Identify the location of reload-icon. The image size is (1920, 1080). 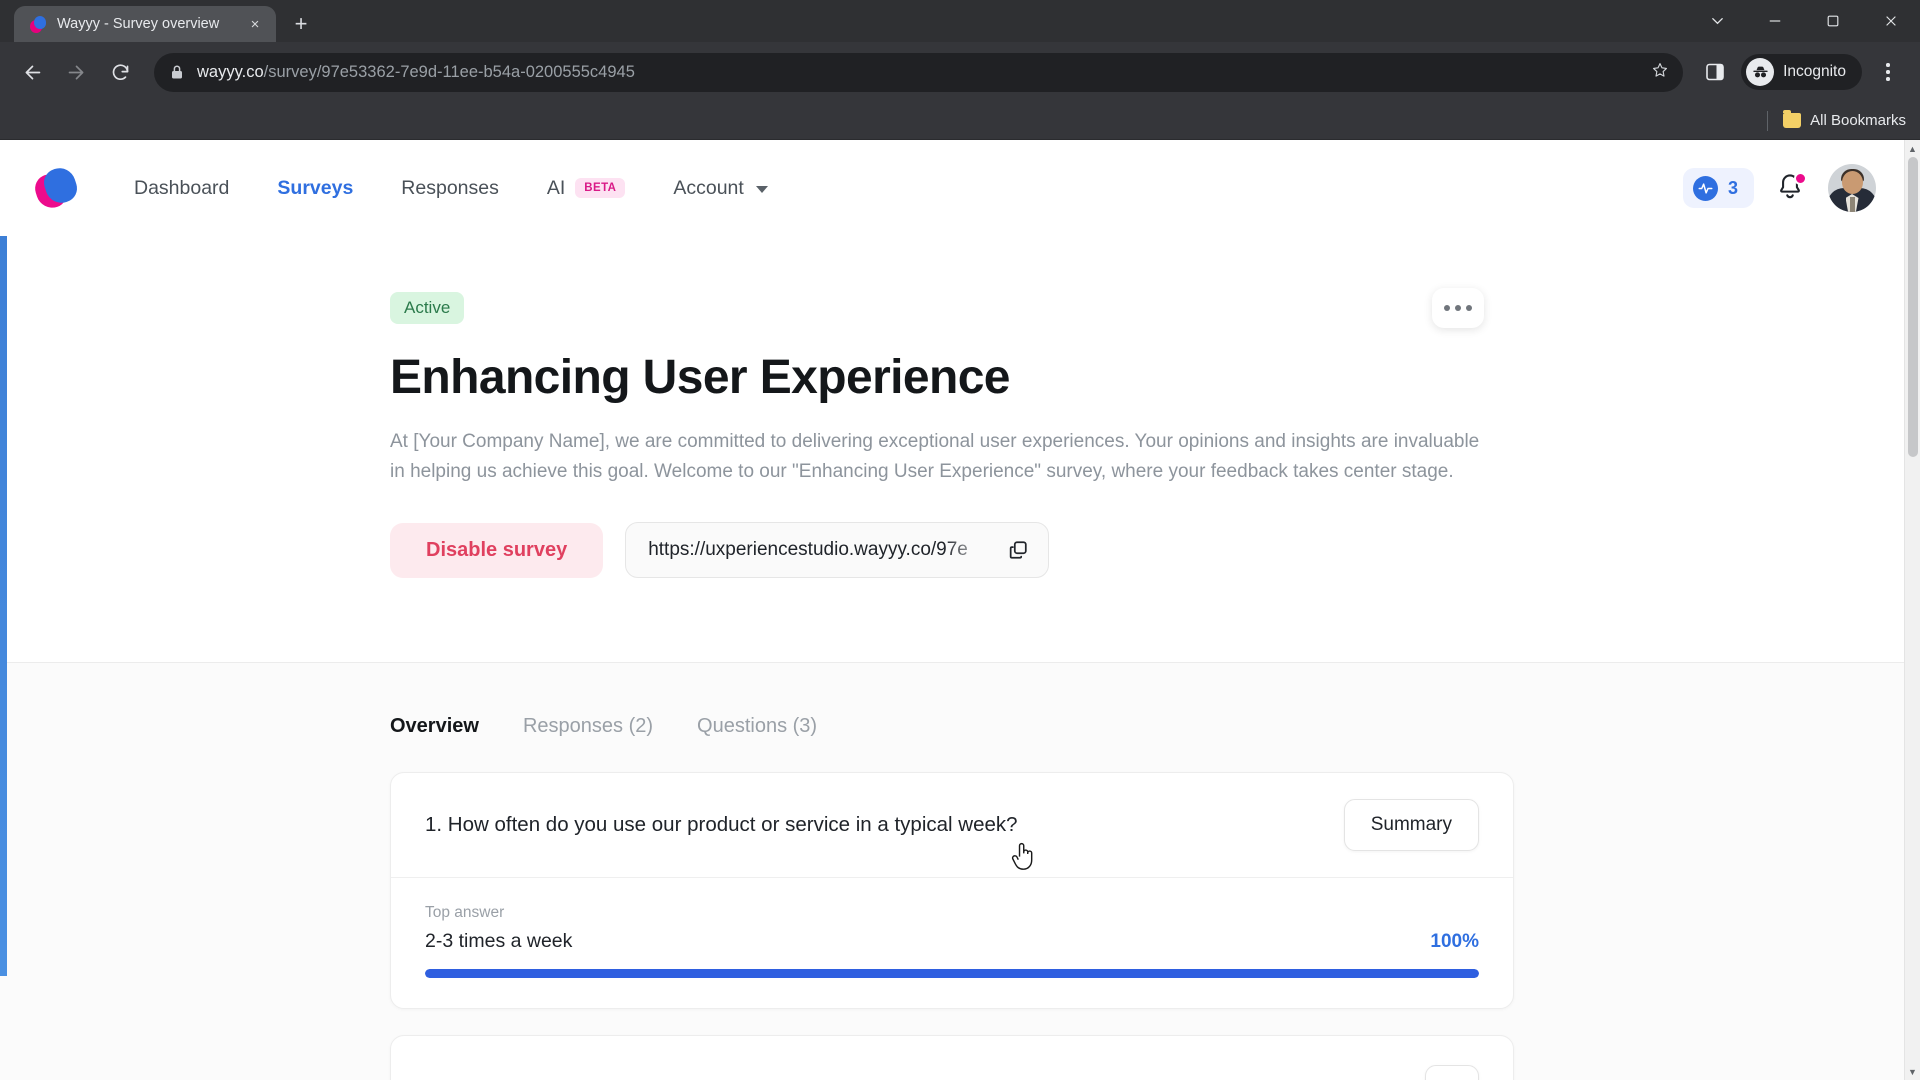
(120, 72).